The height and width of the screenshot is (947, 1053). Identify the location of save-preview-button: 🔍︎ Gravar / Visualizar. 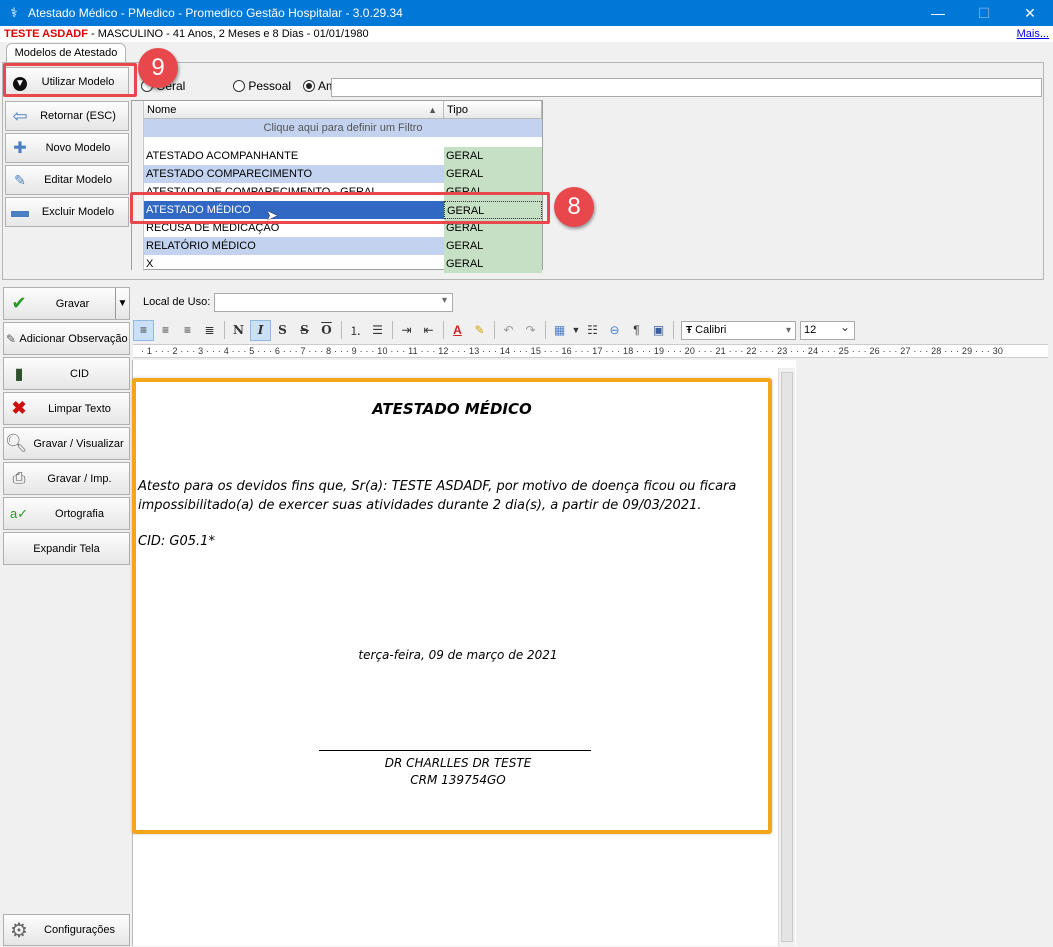
(66, 443).